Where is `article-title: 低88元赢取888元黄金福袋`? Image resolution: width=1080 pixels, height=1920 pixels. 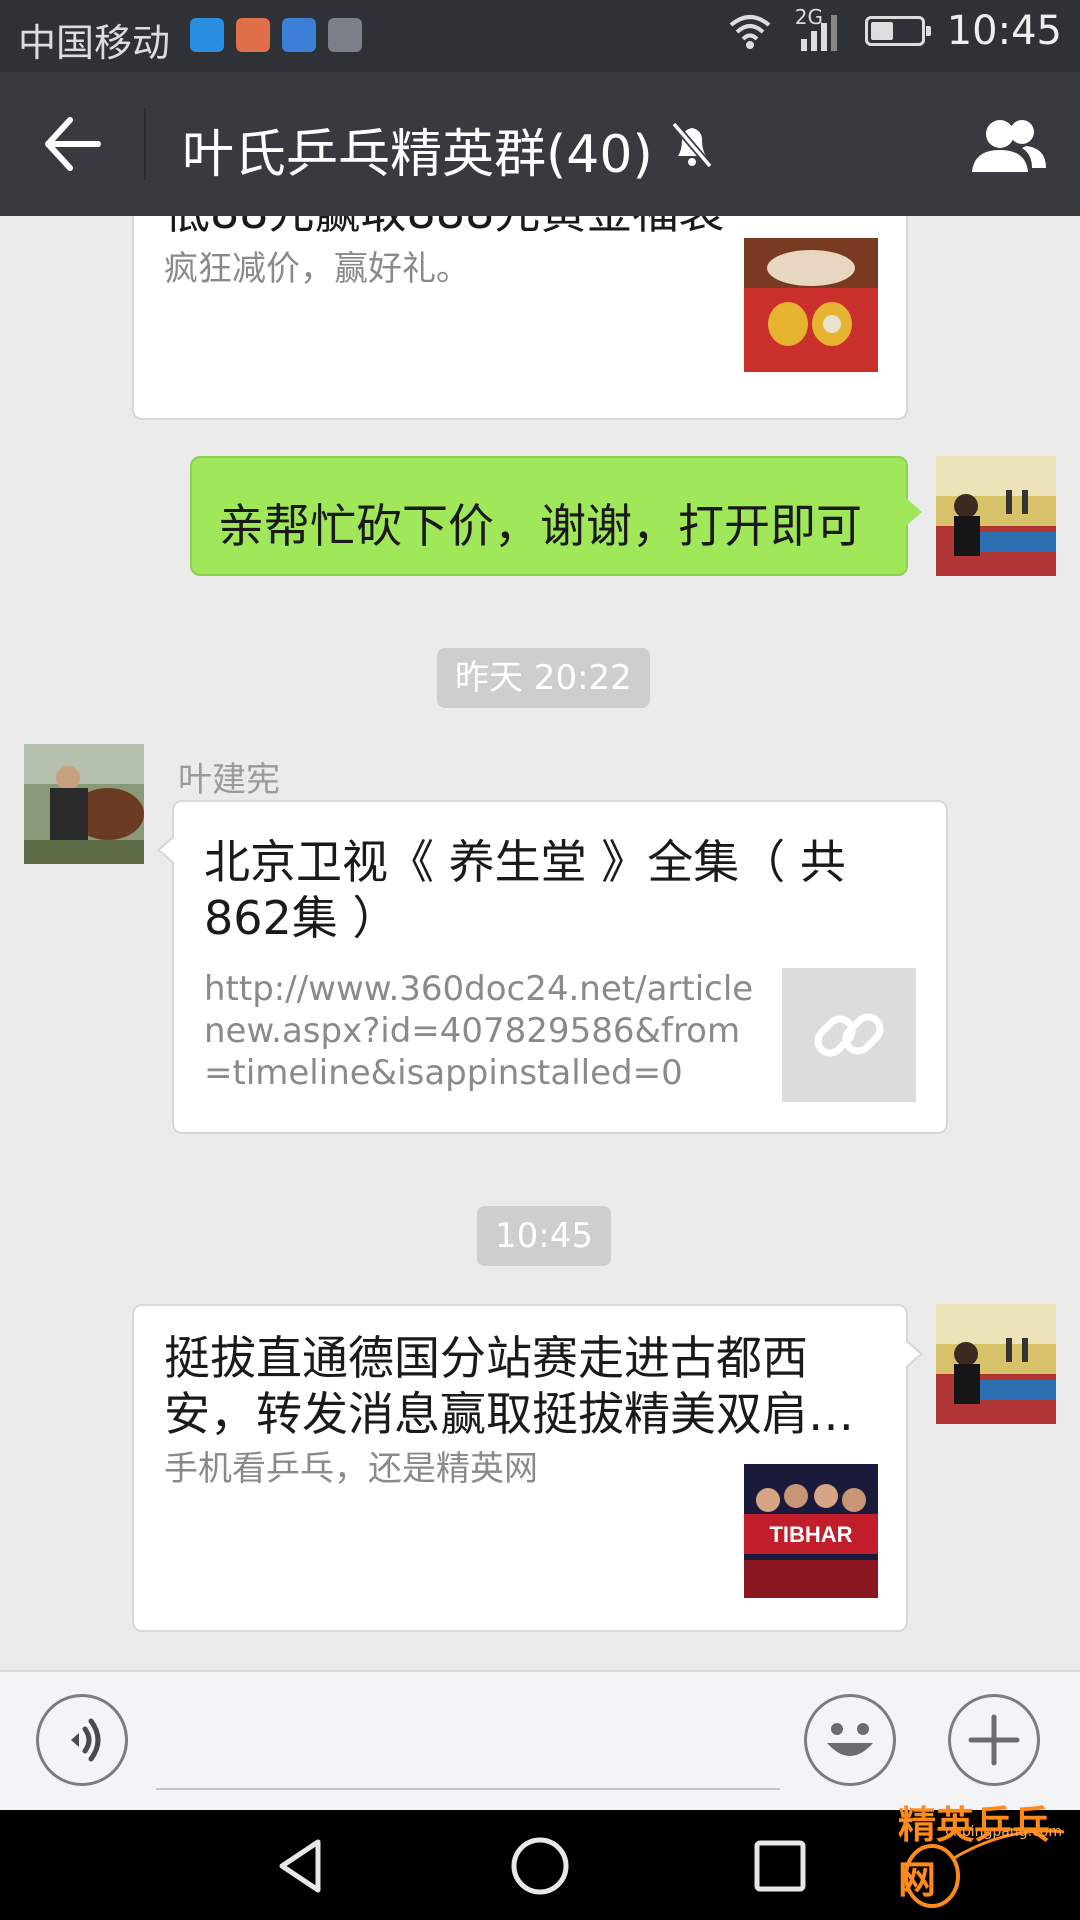
article-title: 低88元赢取888元黄金福袋 is located at coordinates (444, 228).